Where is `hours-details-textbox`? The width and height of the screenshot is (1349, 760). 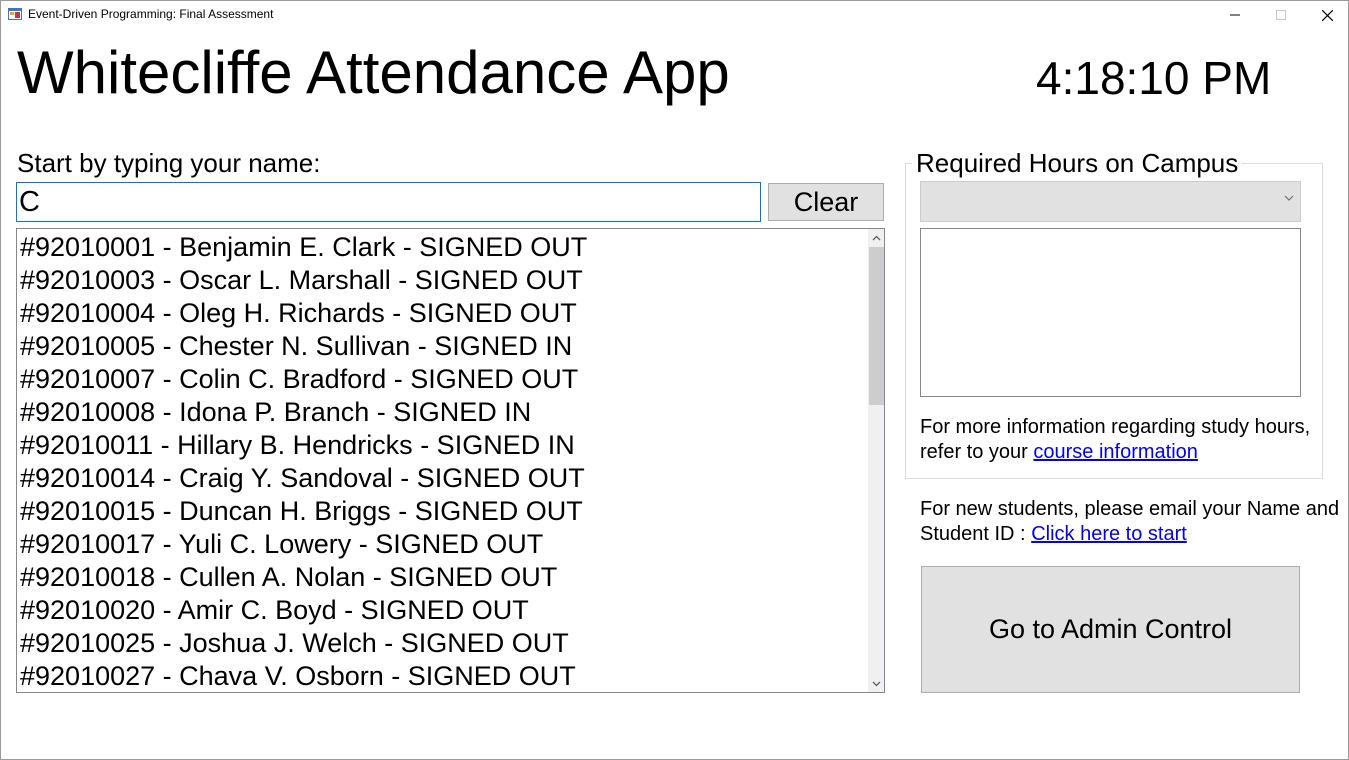 hours-details-textbox is located at coordinates (1110, 312).